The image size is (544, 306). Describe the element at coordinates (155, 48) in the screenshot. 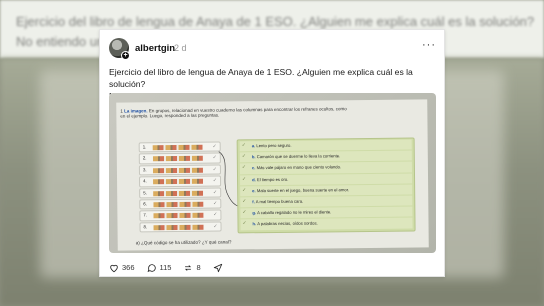

I see `username: albertgin` at that location.